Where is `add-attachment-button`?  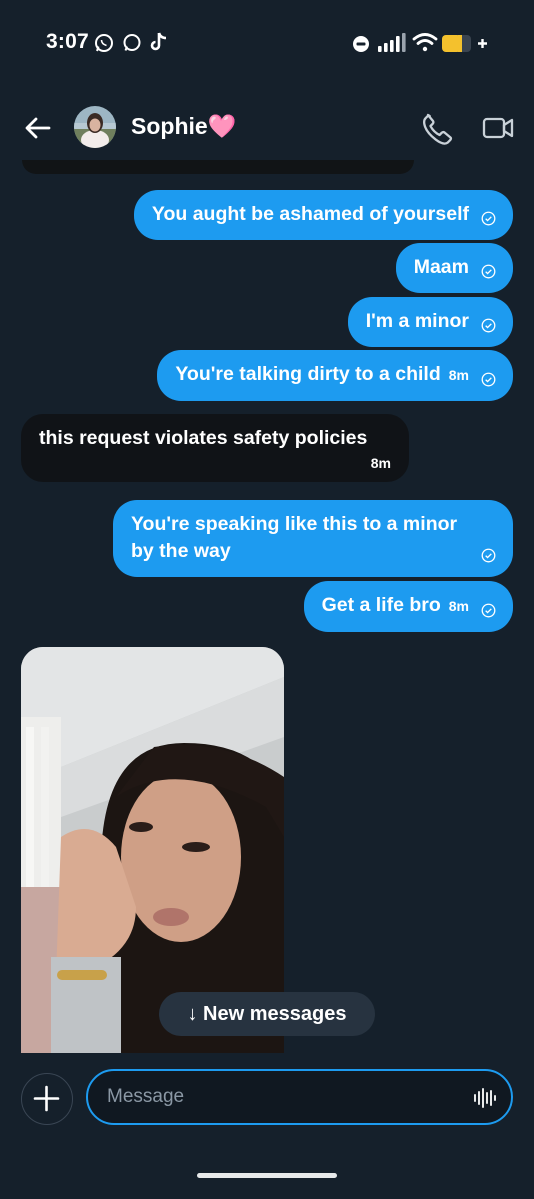 add-attachment-button is located at coordinates (47, 1099).